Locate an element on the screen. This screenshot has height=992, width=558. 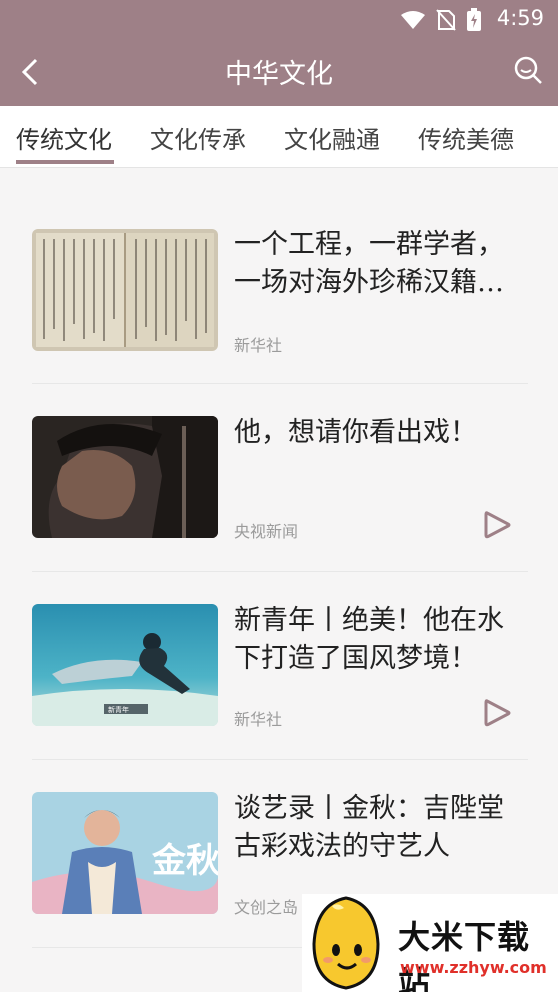
status-time: 4:59 is located at coordinates (520, 18).